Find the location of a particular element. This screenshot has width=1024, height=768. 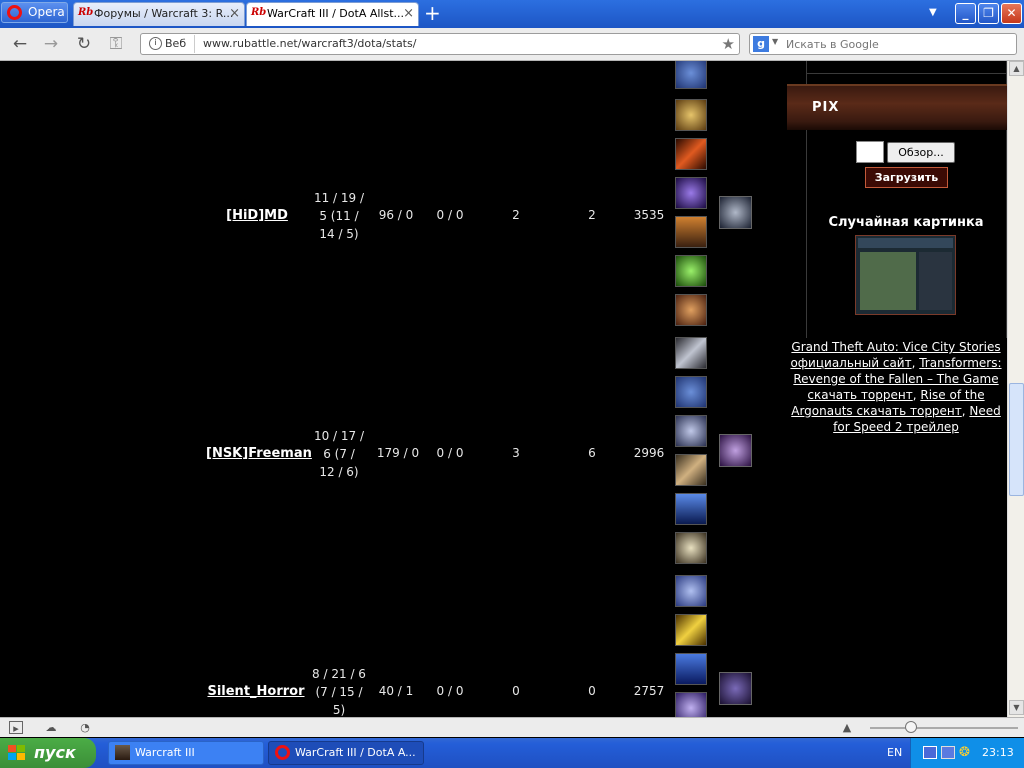

restore-icon: ❐ is located at coordinates (988, 13).